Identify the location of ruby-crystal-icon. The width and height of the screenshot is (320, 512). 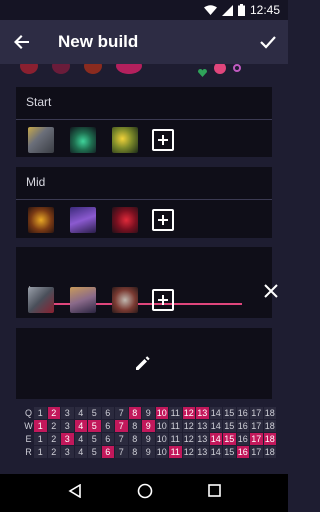
(125, 220).